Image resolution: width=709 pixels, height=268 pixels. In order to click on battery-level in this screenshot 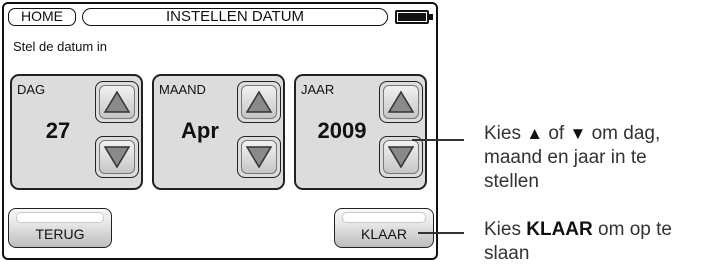, I will do `click(412, 17)`.